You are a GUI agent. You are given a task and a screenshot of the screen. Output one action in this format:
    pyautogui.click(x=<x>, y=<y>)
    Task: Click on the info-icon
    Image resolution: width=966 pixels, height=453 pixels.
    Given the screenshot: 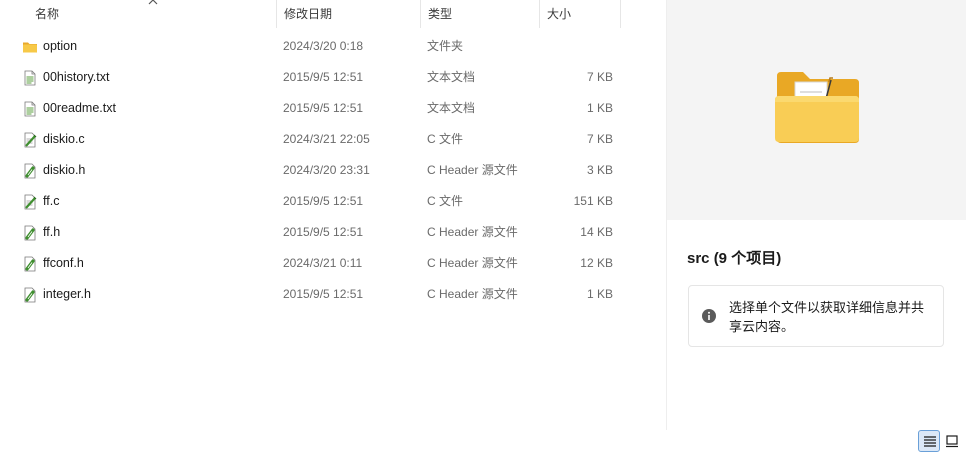 What is the action you would take?
    pyautogui.click(x=709, y=316)
    